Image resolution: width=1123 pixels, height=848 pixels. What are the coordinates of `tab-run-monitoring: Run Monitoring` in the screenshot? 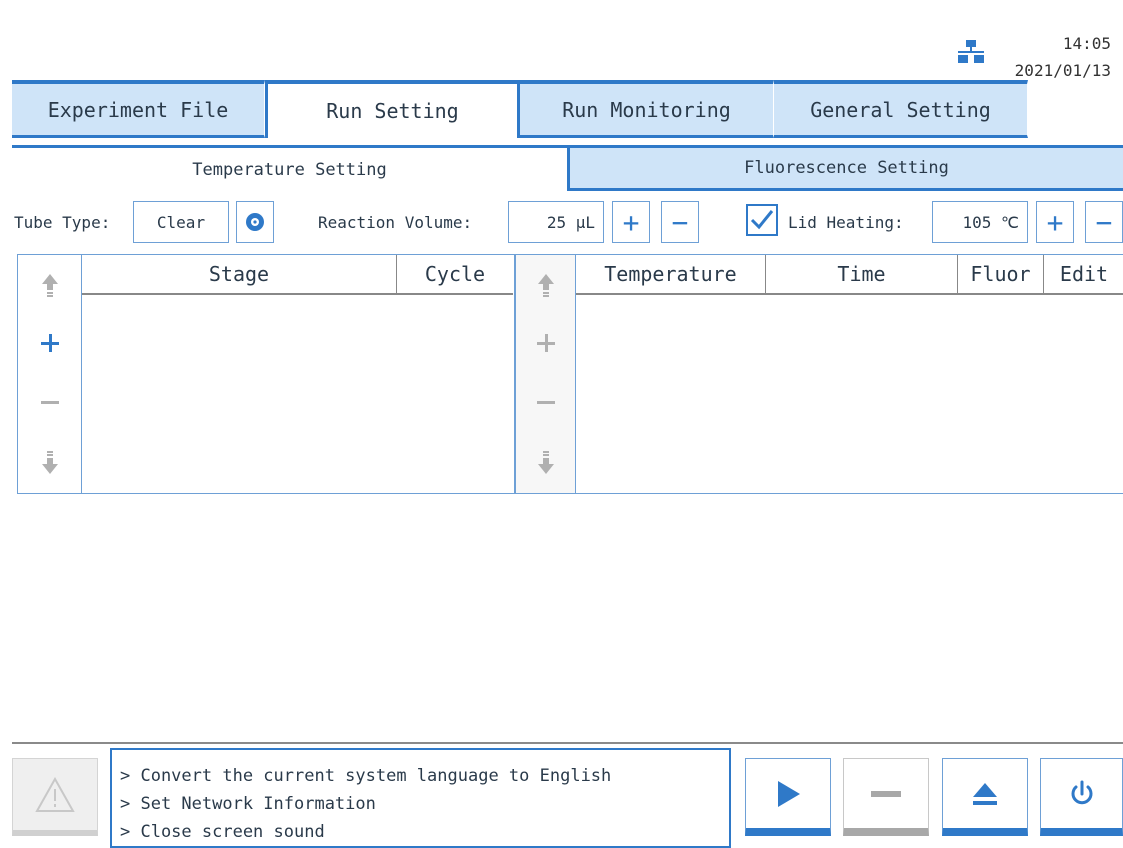 It's located at (647, 109).